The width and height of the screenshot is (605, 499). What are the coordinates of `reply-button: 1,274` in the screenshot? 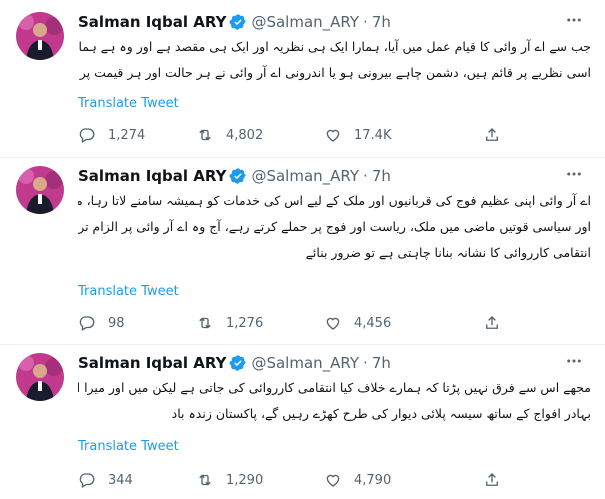 It's located at (111, 135).